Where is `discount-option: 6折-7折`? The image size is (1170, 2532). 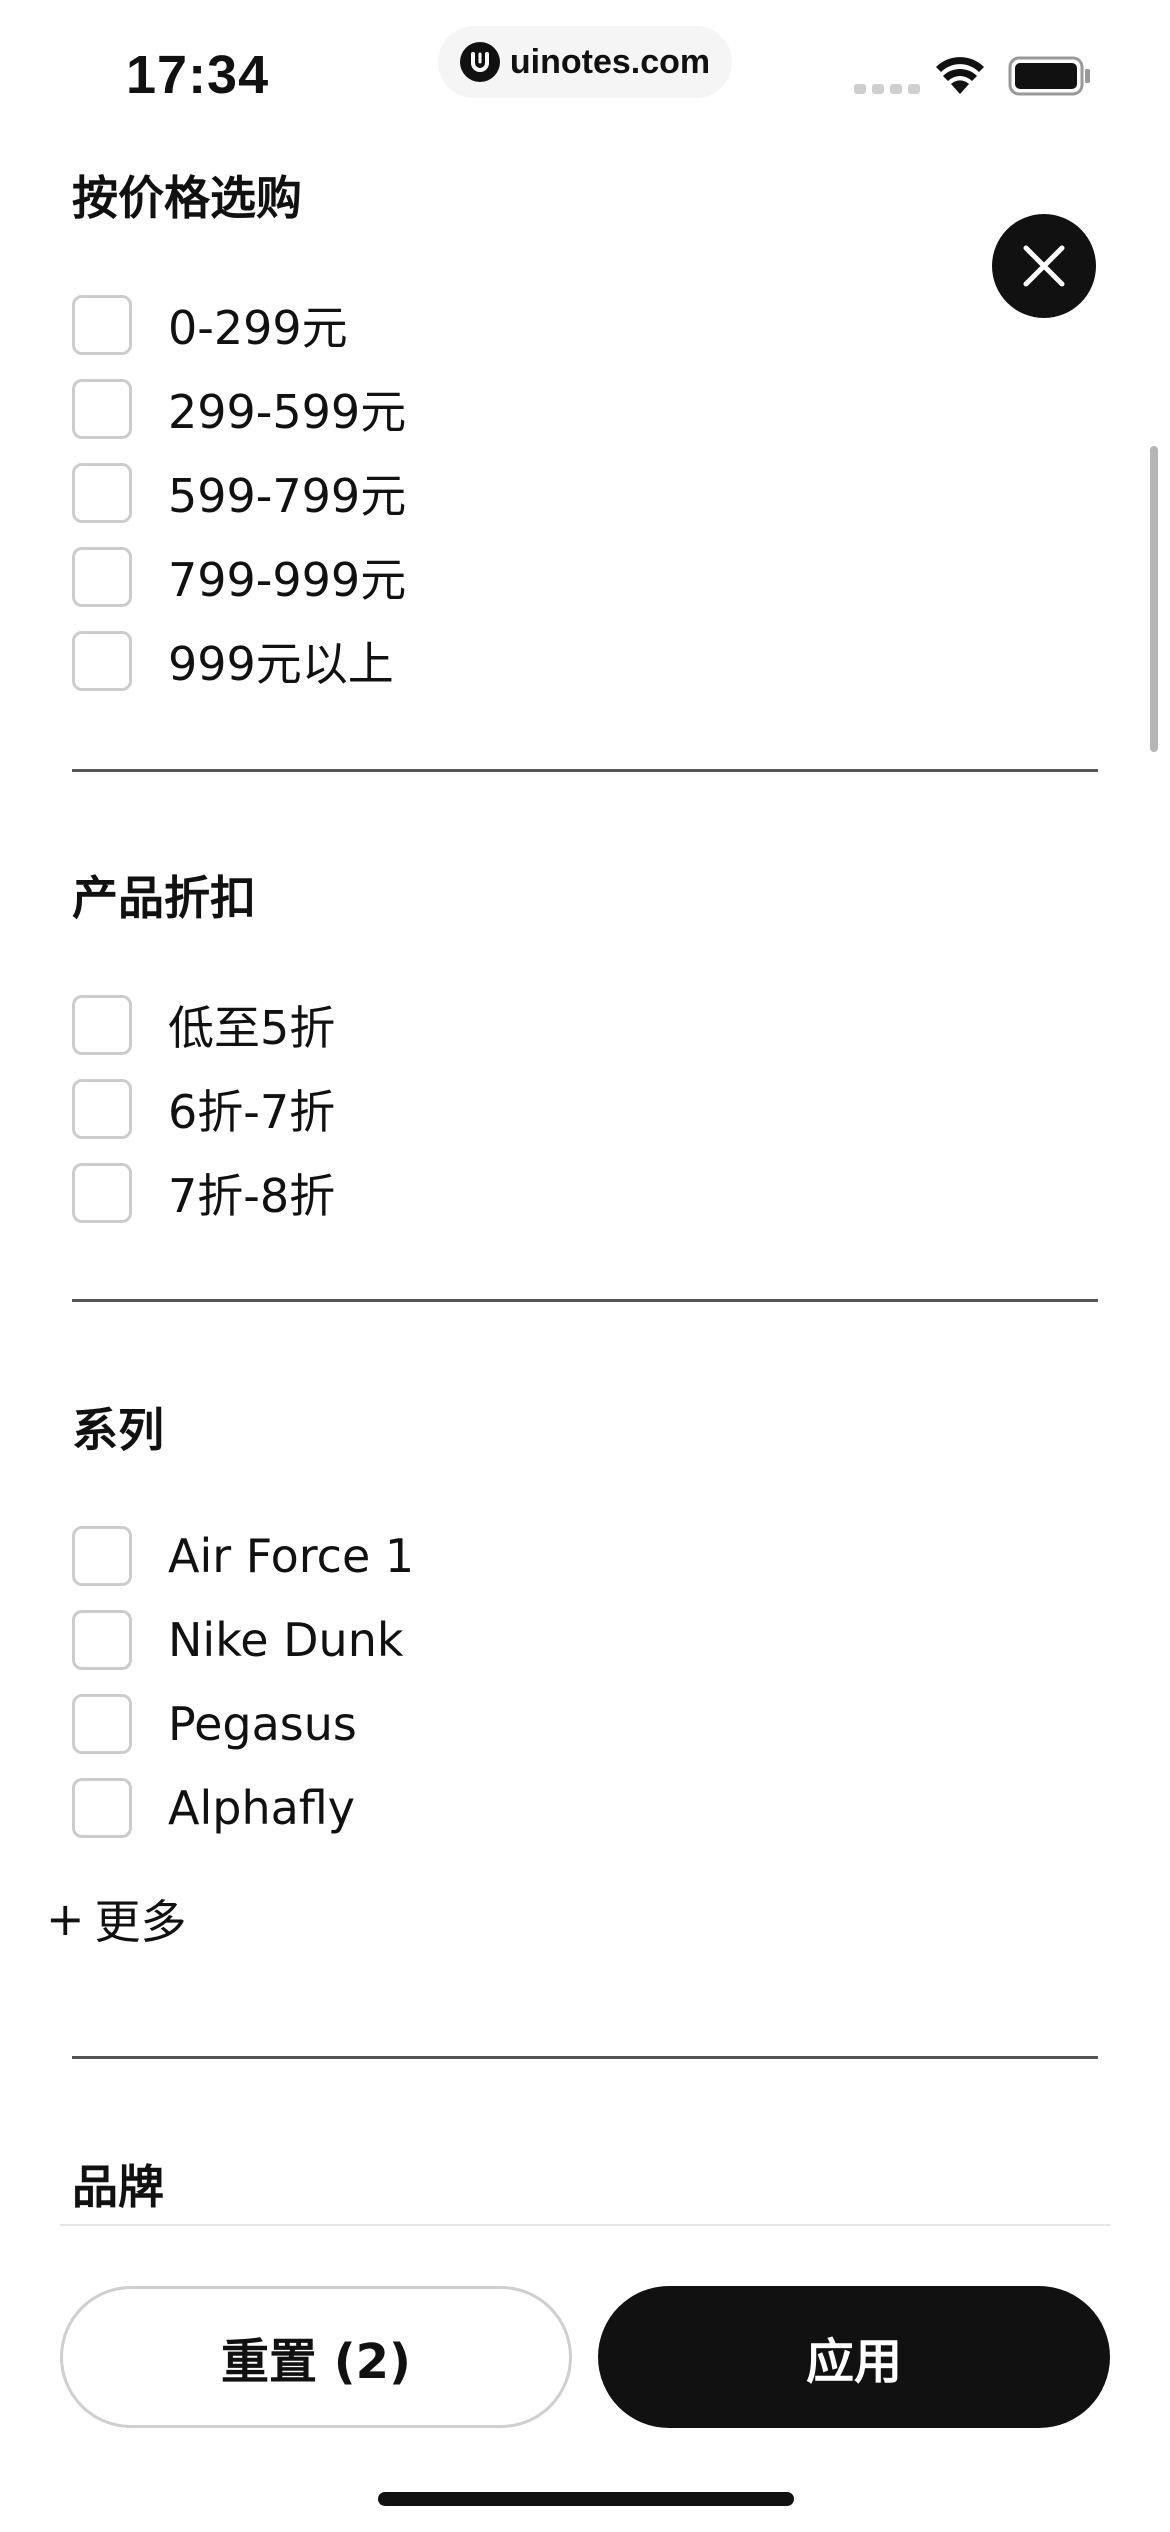
discount-option: 6折-7折 is located at coordinates (203, 1109).